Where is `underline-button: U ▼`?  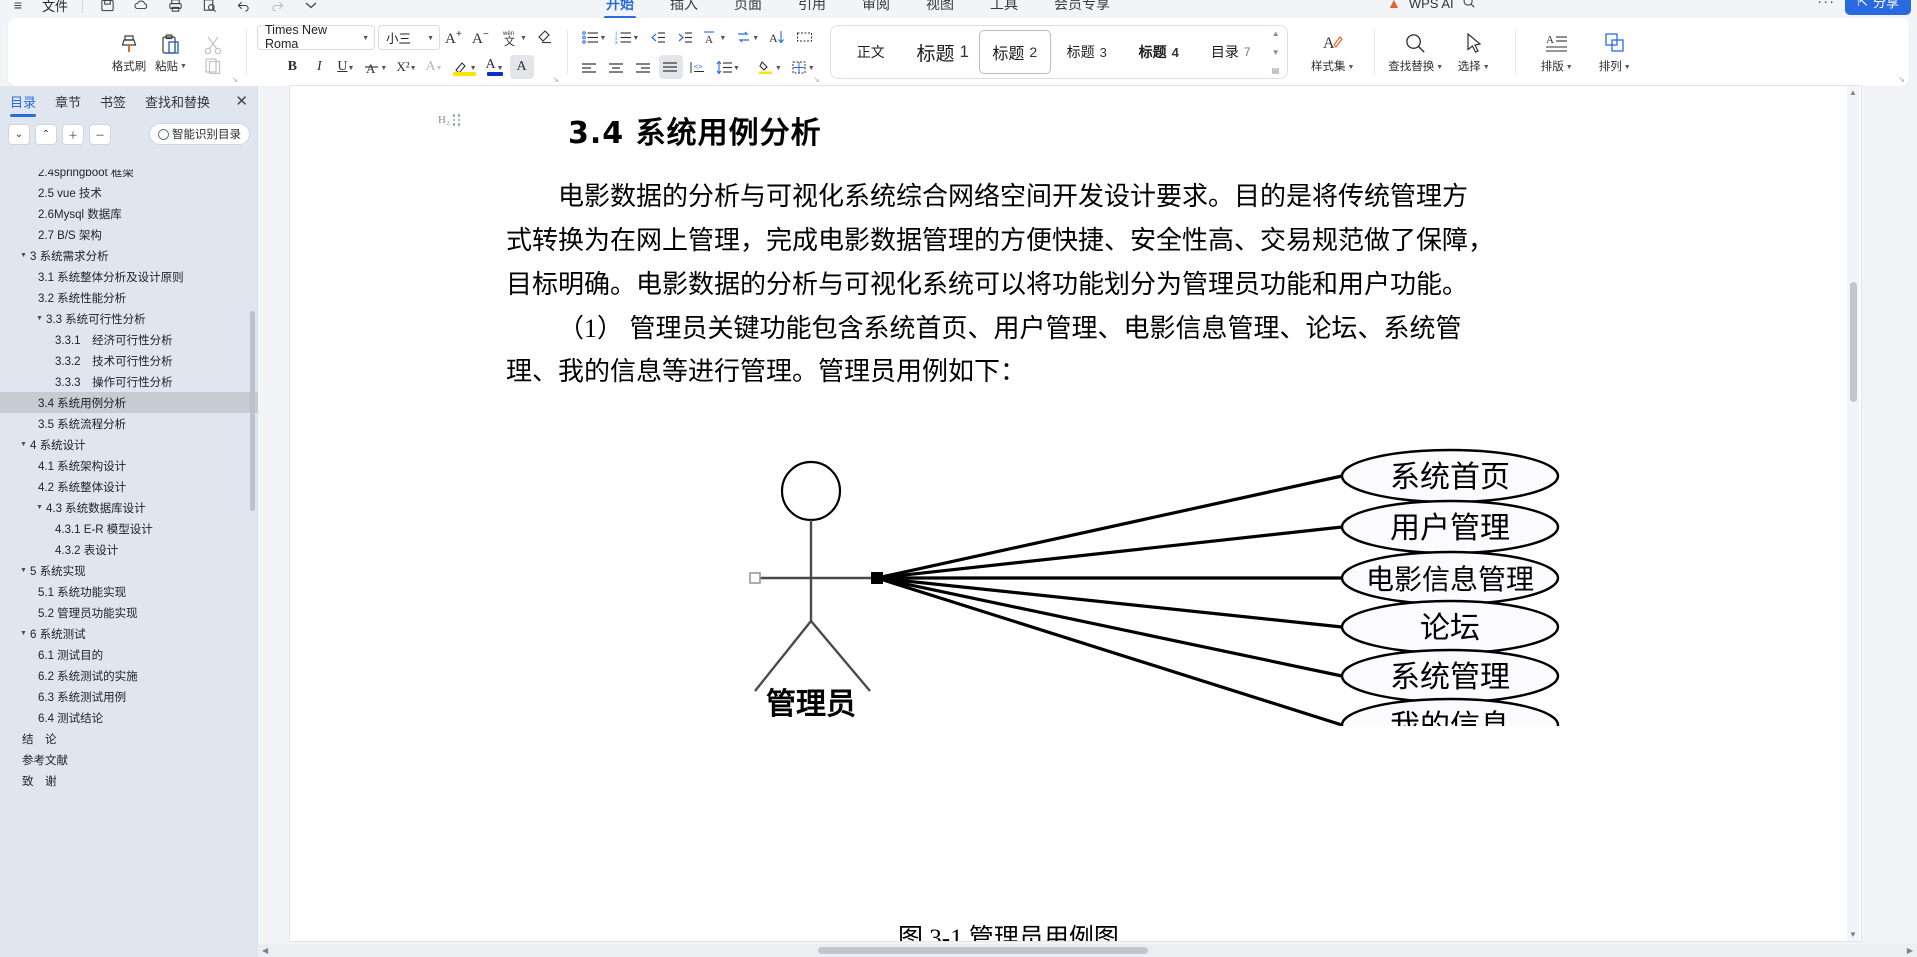
underline-button: U ▼ is located at coordinates (345, 67).